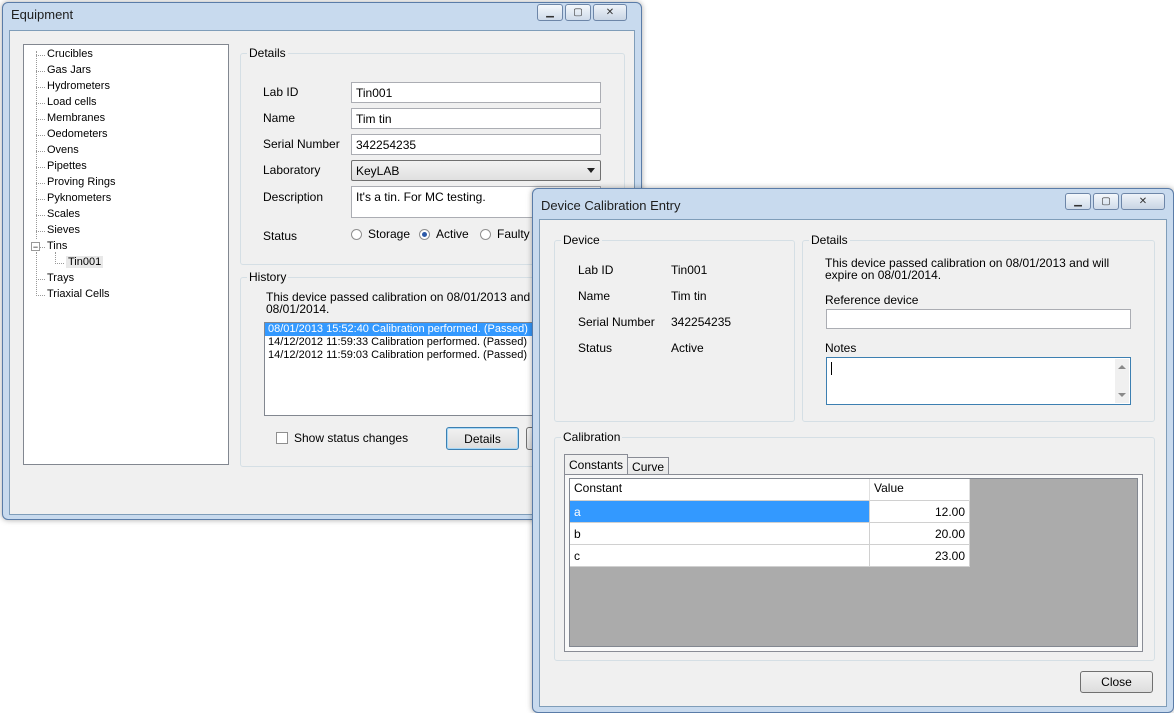  I want to click on tree-item-load-cells: Load cells, so click(72, 102).